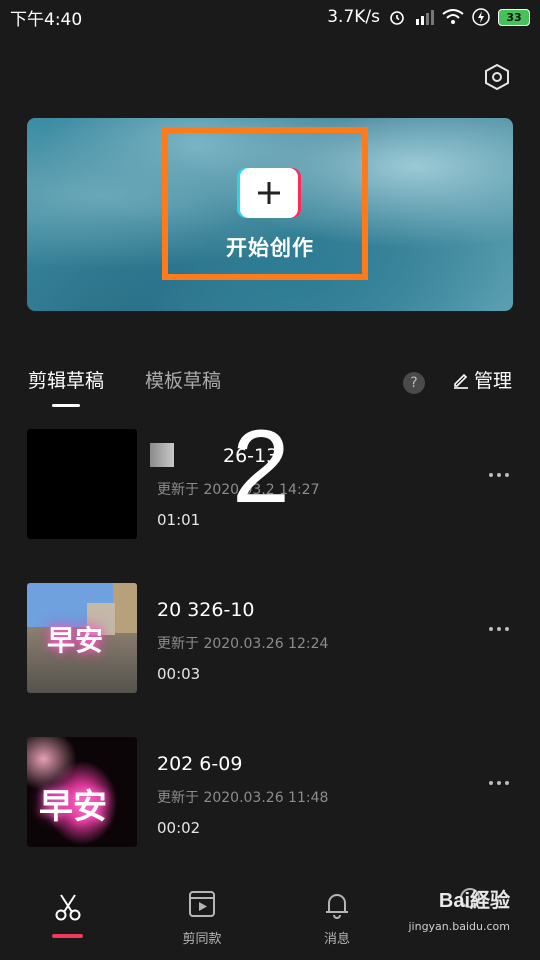 The width and height of the screenshot is (540, 960). Describe the element at coordinates (270, 386) in the screenshot. I see `draft-tabs: 剪辑草稿 模板草稿 ? 管理` at that location.